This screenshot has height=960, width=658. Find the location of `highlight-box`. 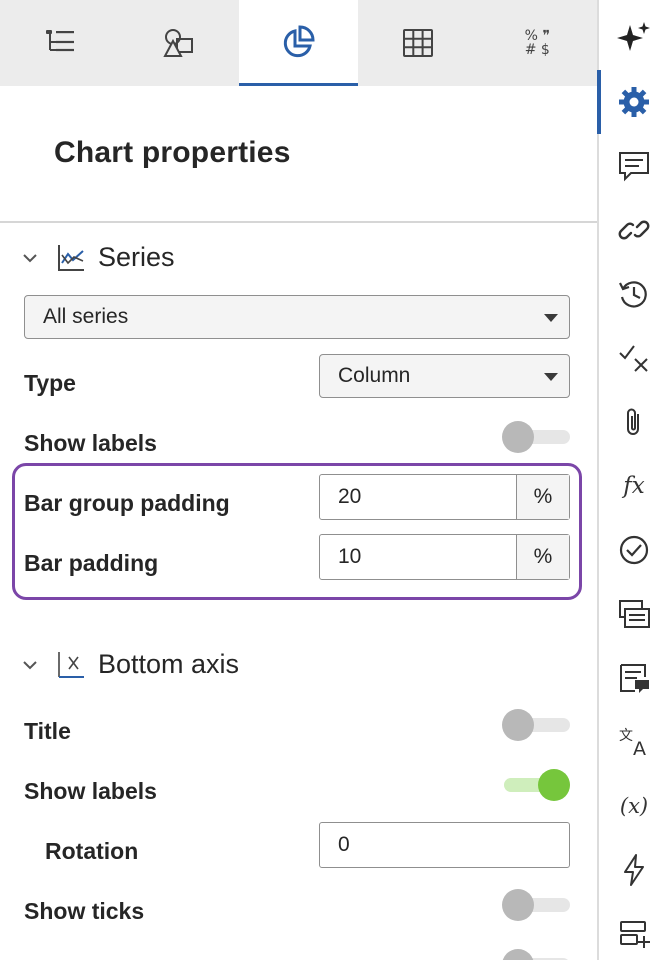

highlight-box is located at coordinates (297, 531).